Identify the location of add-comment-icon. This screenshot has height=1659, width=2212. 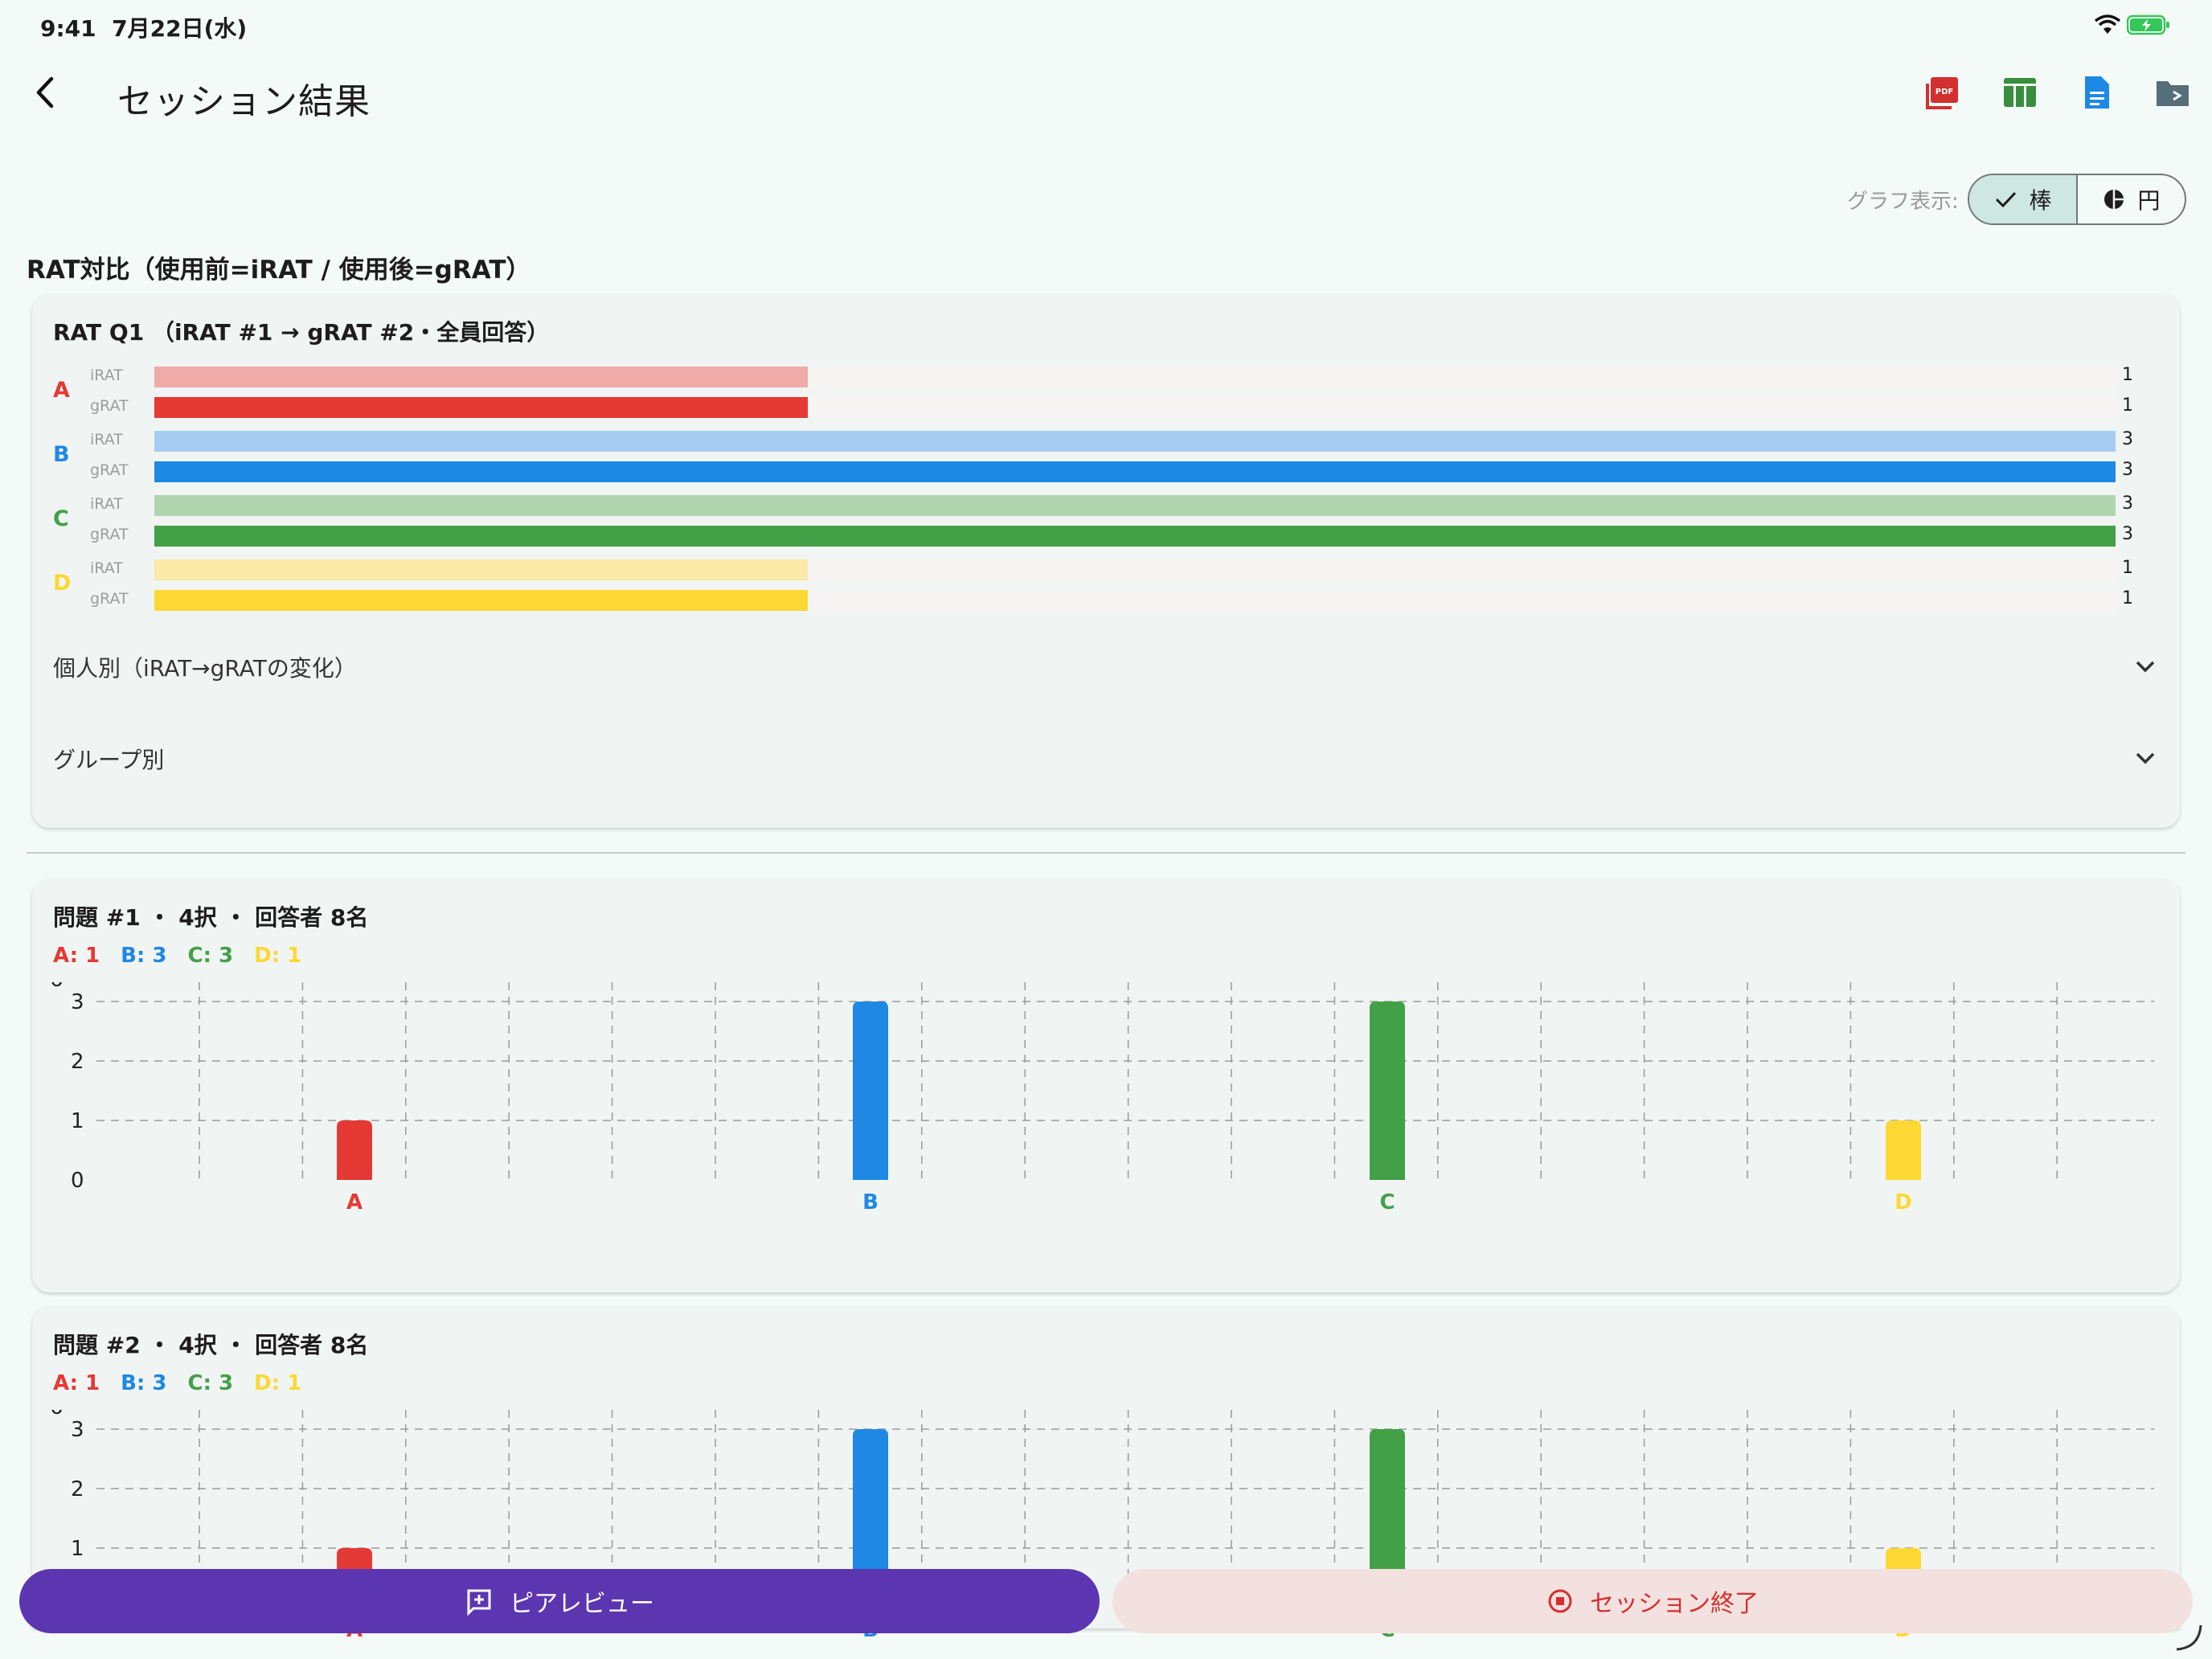
(479, 1602).